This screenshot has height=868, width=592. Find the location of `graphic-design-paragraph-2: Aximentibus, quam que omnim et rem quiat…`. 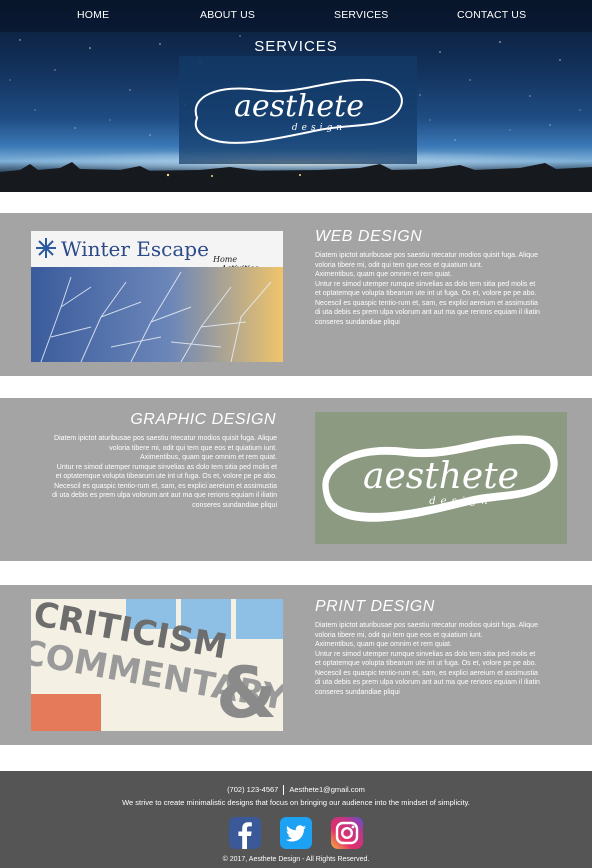

graphic-design-paragraph-2: Aximentibus, quam que omnim et rem quiat… is located at coordinates (208, 457).